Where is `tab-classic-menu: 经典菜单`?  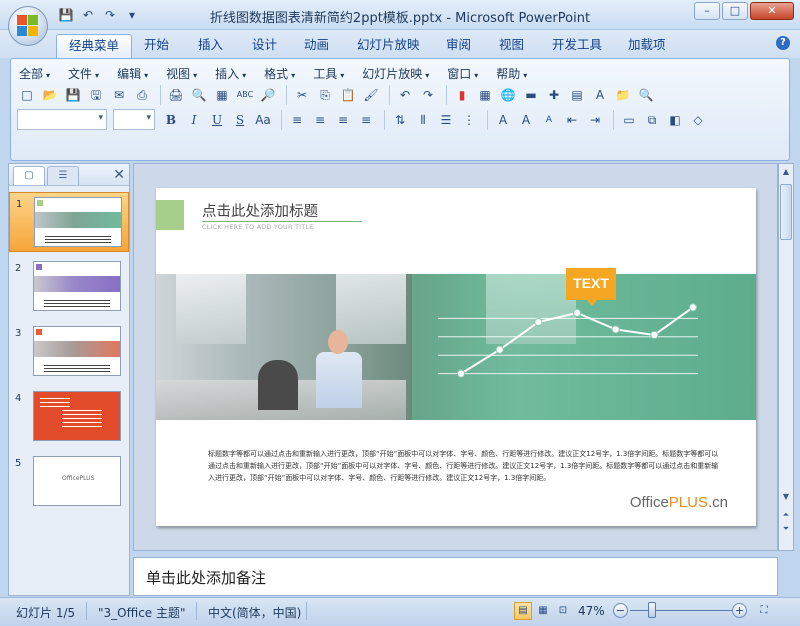 tab-classic-menu: 经典菜单 is located at coordinates (94, 46).